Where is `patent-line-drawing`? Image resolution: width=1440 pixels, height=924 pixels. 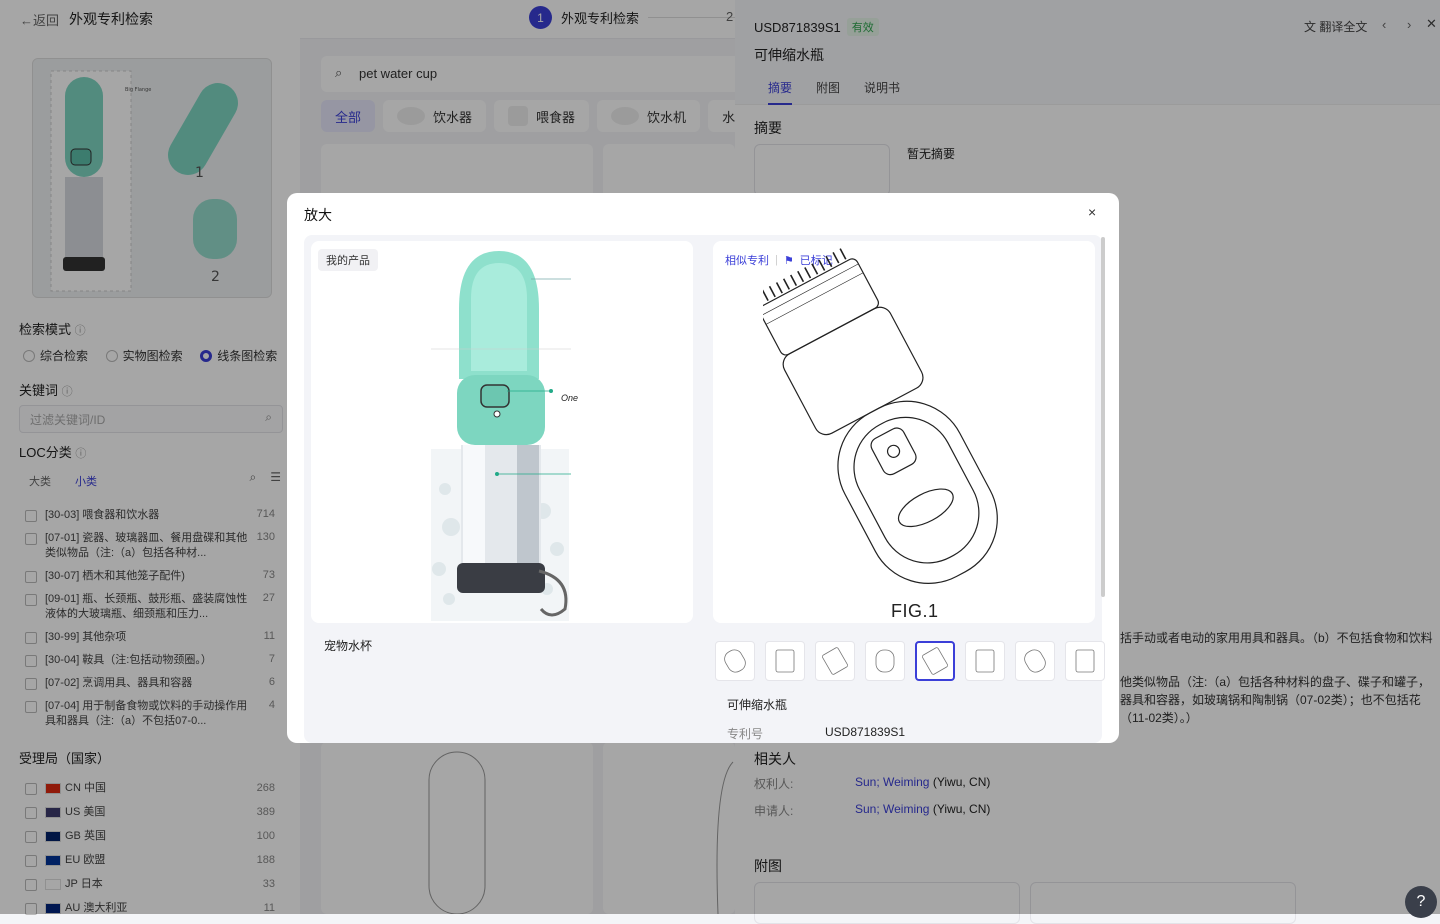
patent-line-drawing is located at coordinates (880, 416).